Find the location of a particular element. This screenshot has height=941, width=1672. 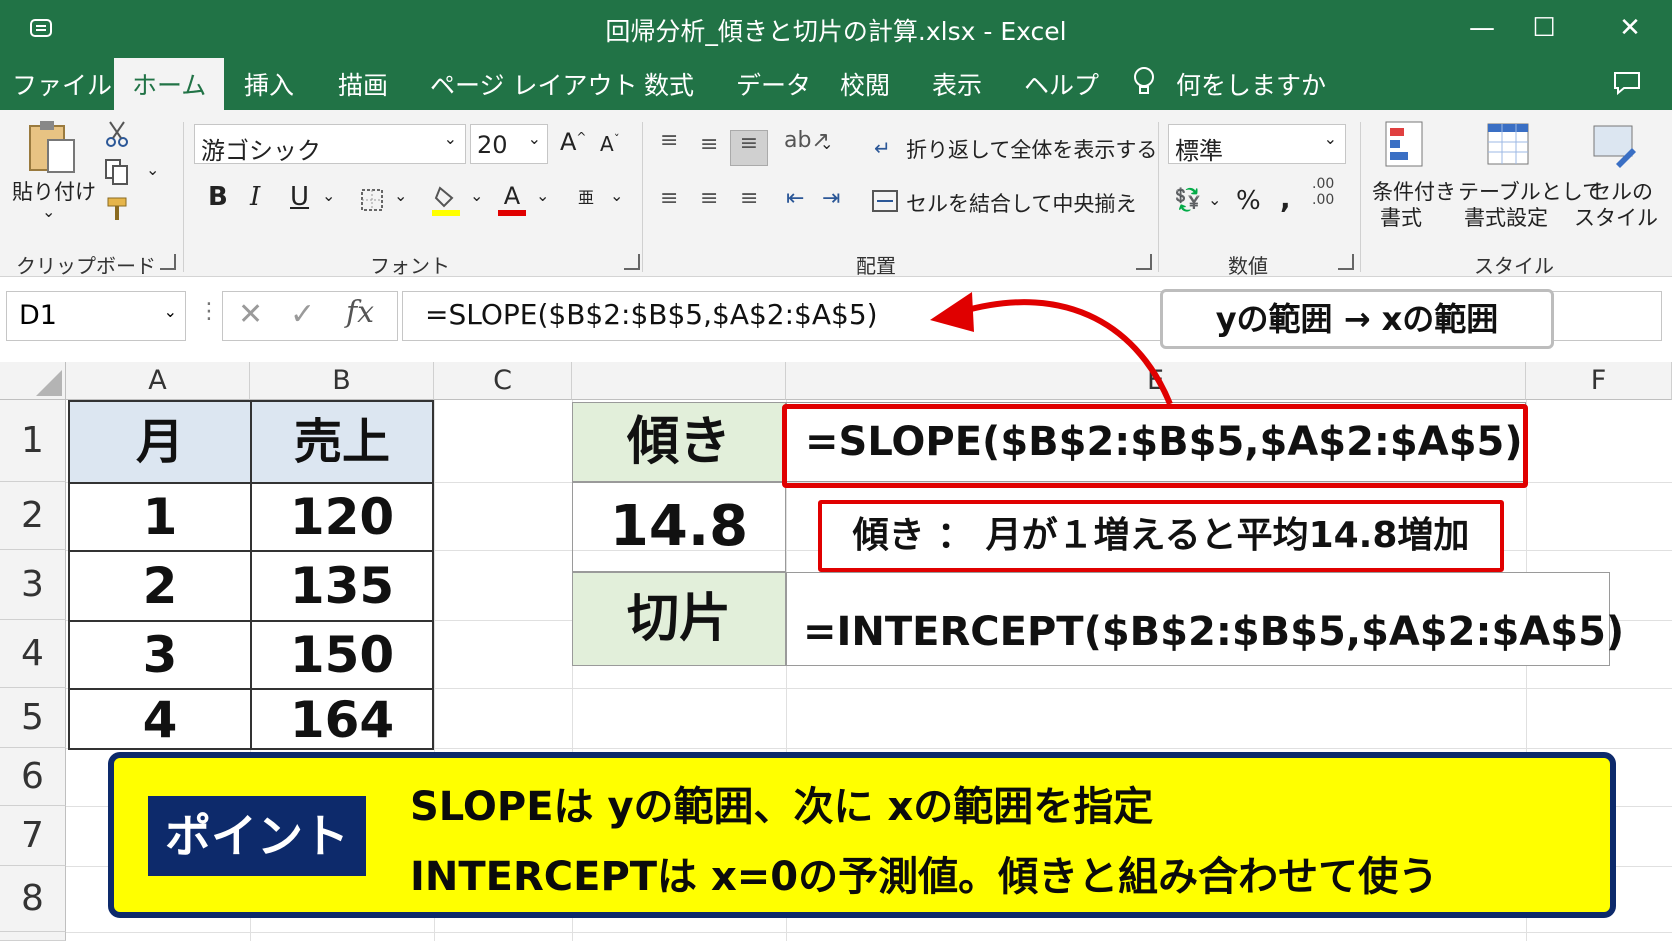

table-cell: 120 is located at coordinates (342, 517).